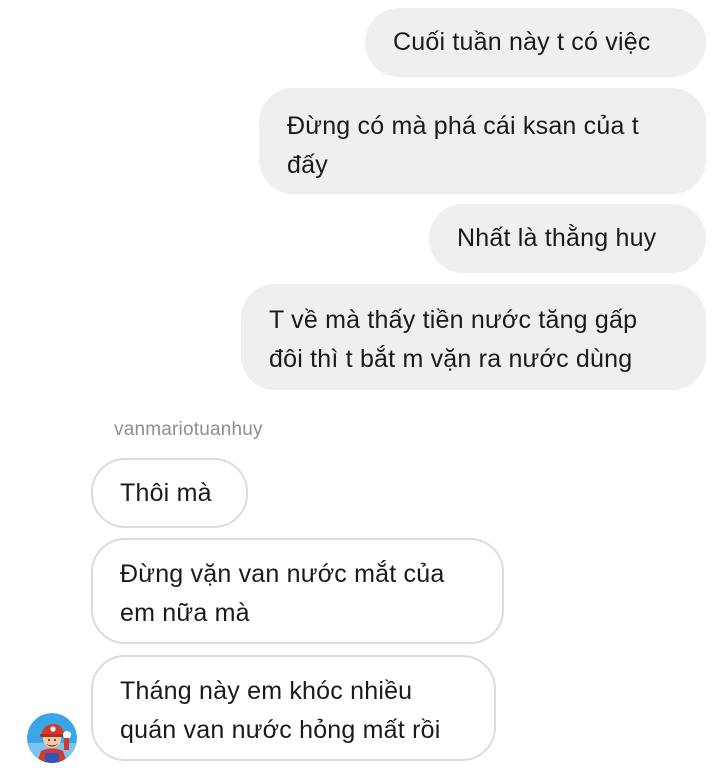 The width and height of the screenshot is (720, 770). Describe the element at coordinates (522, 42) in the screenshot. I see `message-text-line: Cuối tuần này t có việc` at that location.